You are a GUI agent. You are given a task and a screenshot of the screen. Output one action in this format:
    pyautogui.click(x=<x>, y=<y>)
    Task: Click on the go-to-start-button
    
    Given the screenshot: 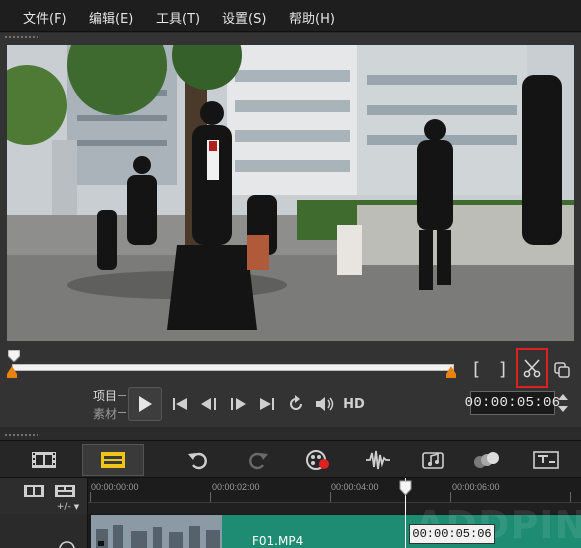 What is the action you would take?
    pyautogui.click(x=180, y=404)
    